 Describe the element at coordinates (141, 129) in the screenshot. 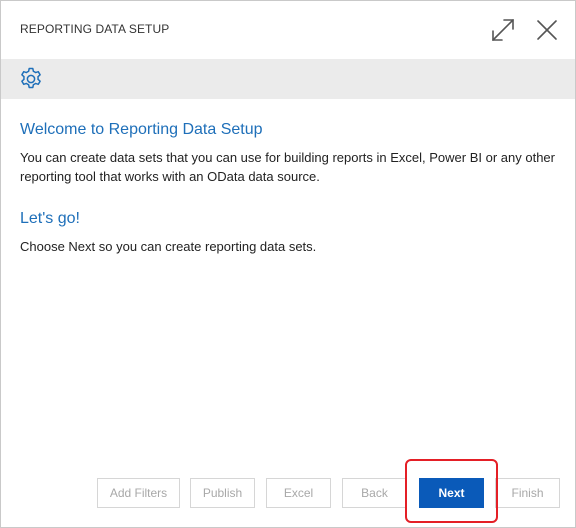

I see `welcome-heading: Welcome to Reporting Data Setup` at that location.